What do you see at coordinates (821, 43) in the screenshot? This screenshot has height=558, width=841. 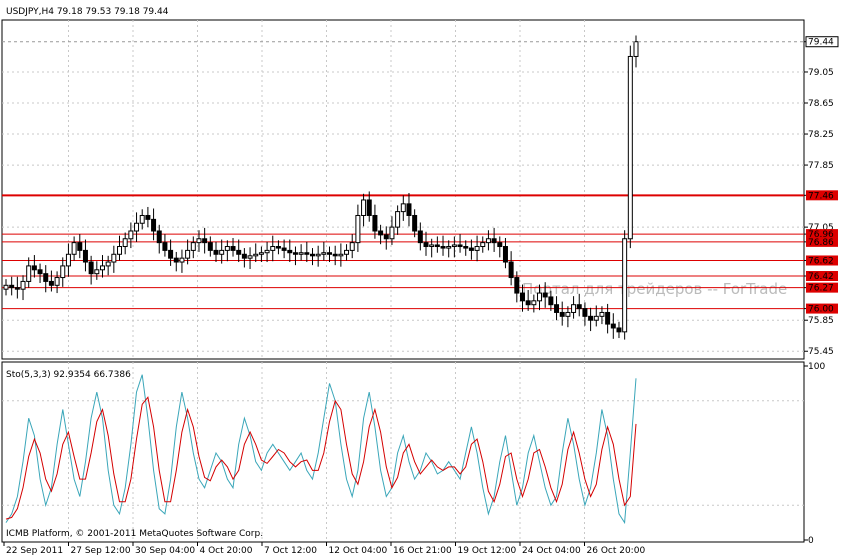 I see `price-tick-label: 79.44` at bounding box center [821, 43].